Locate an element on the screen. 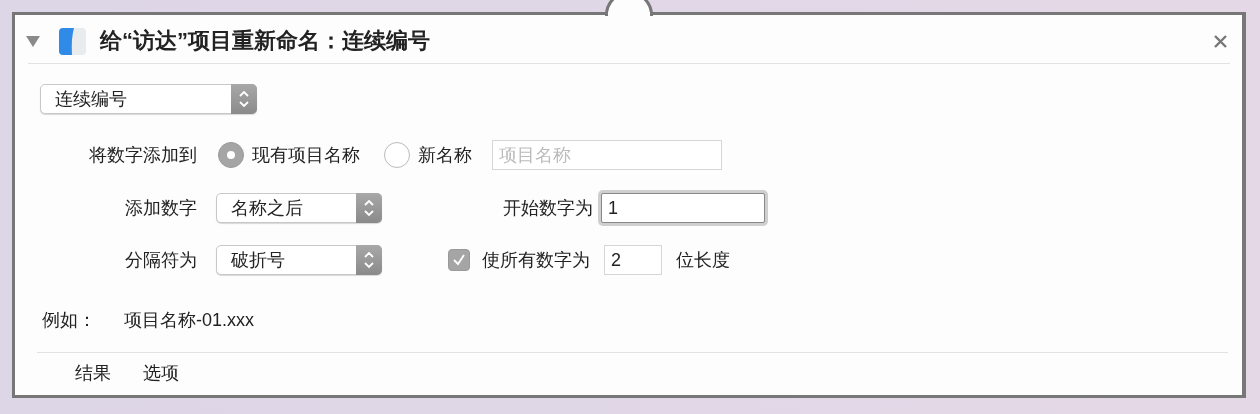 Image resolution: width=1260 pixels, height=414 pixels. popup-button: 破折号 is located at coordinates (299, 260).